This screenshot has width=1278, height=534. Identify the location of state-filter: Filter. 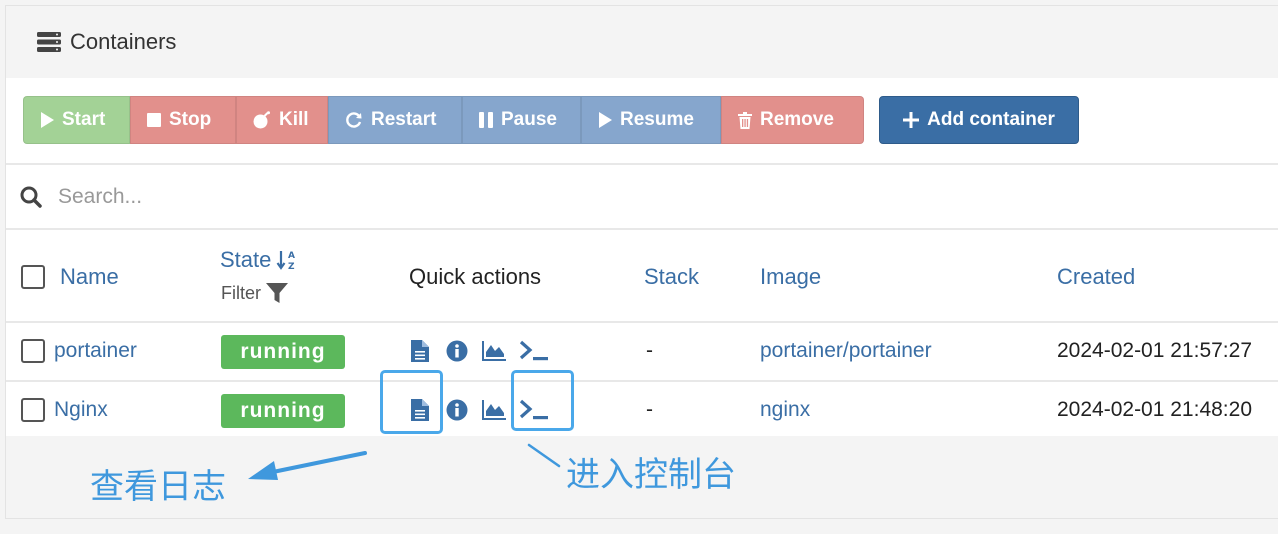
(254, 293).